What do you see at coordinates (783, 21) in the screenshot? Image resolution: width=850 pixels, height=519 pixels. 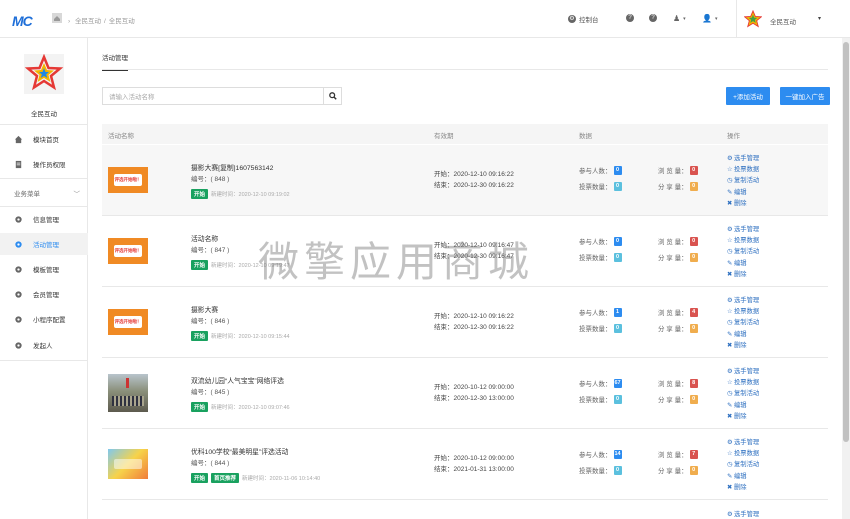 I see `account-name: 全民互动` at bounding box center [783, 21].